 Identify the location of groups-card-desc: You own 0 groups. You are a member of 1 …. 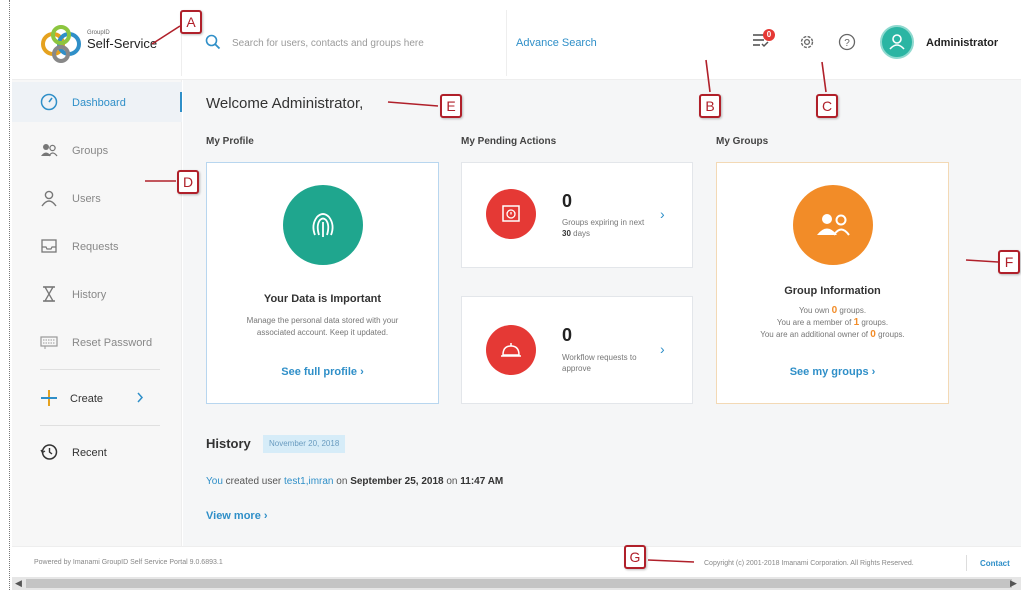
(832, 323).